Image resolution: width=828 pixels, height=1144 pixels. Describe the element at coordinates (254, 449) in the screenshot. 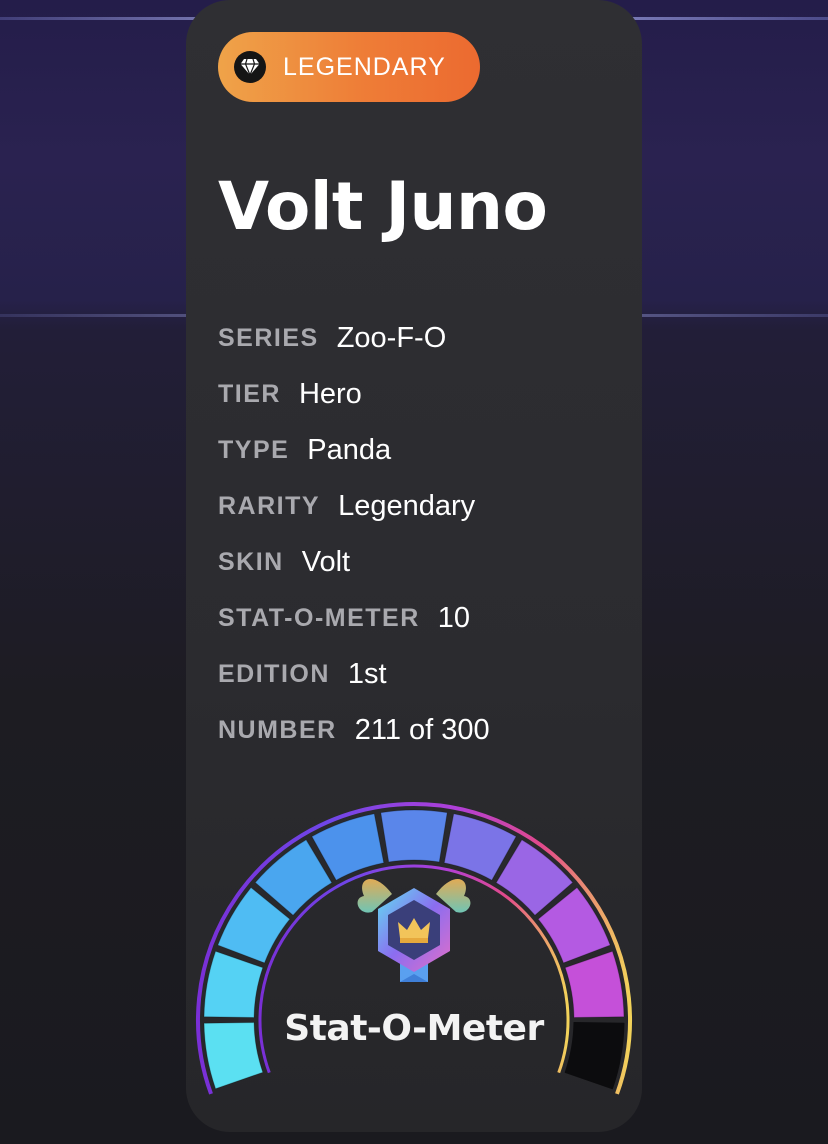

I see `attribute-key: TYPE` at that location.